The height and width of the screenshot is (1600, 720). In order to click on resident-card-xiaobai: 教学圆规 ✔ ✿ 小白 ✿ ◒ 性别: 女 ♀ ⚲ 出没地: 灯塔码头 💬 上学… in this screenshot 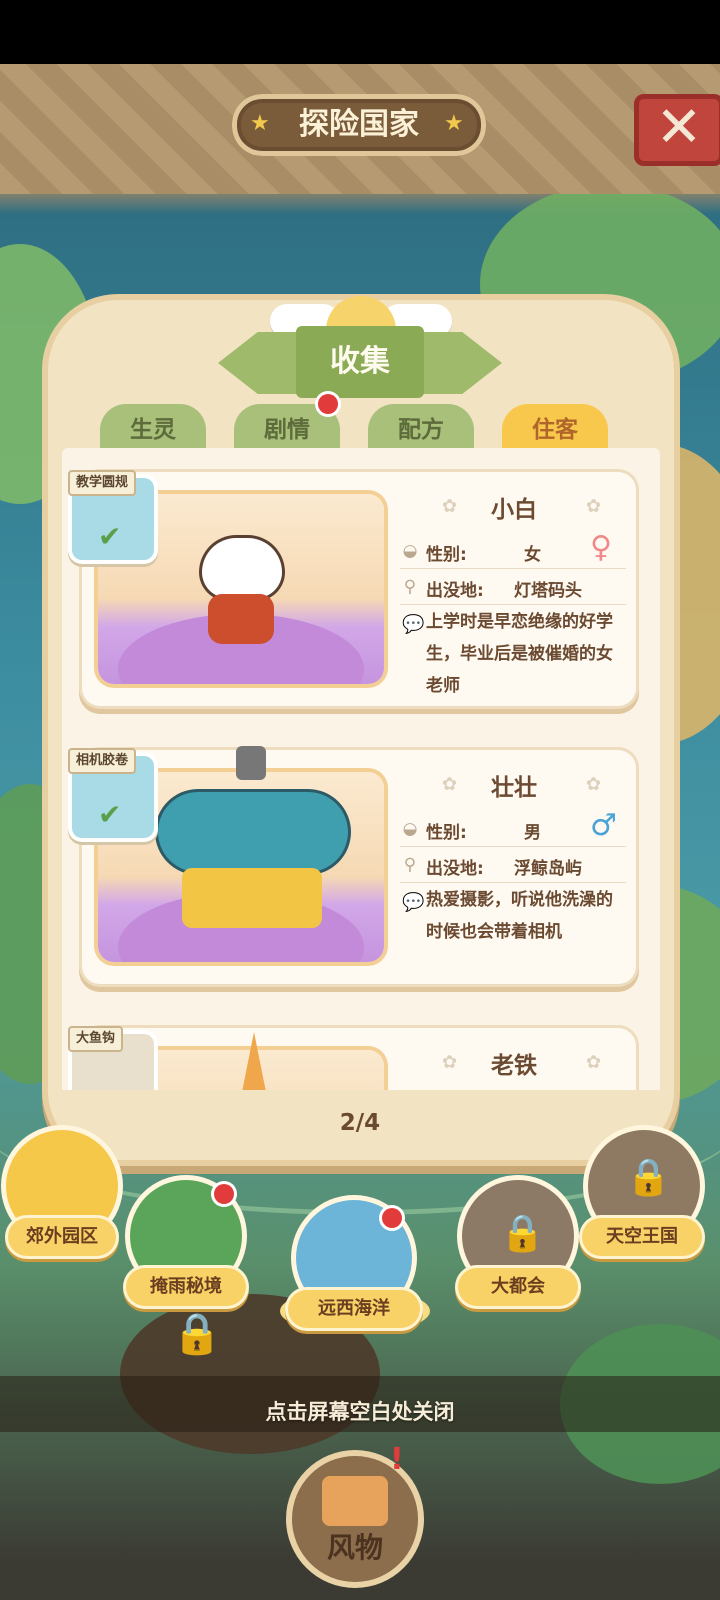, I will do `click(352, 588)`.